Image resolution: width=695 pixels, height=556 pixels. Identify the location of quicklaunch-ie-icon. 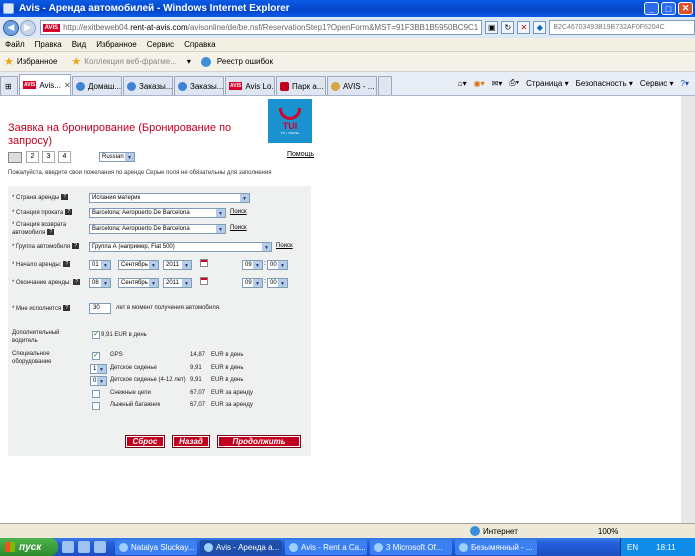
(68, 547).